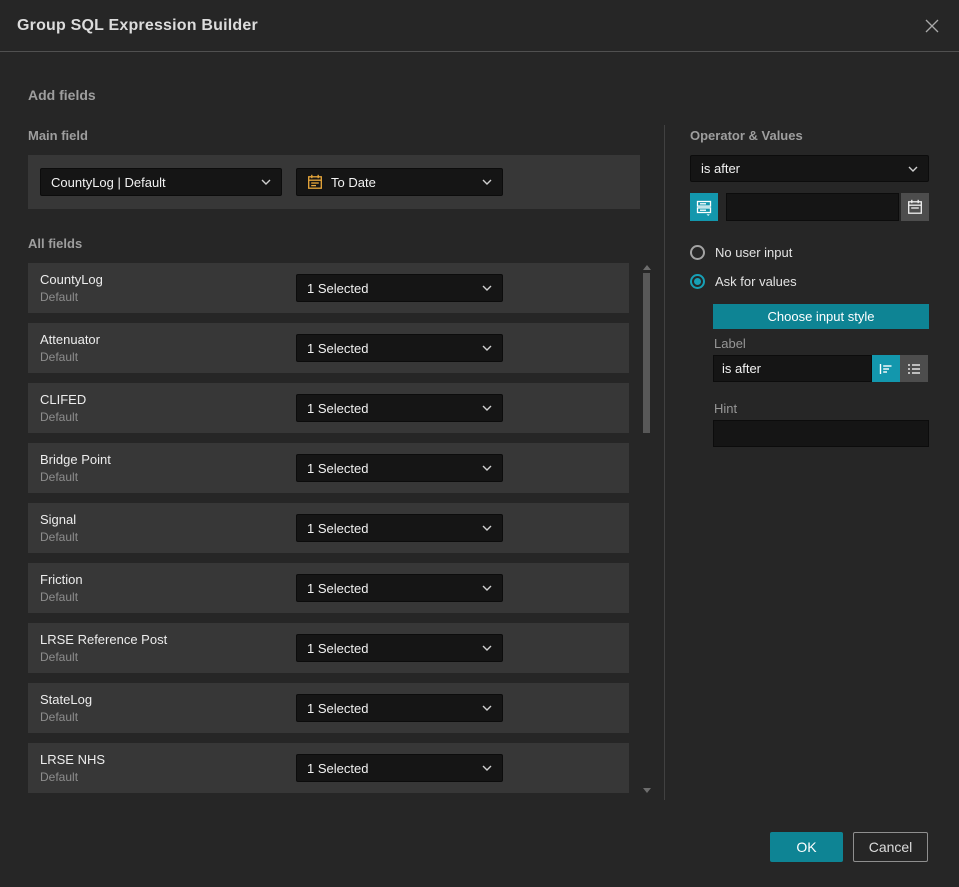 Image resolution: width=959 pixels, height=887 pixels. I want to click on ok-button: OK, so click(806, 847).